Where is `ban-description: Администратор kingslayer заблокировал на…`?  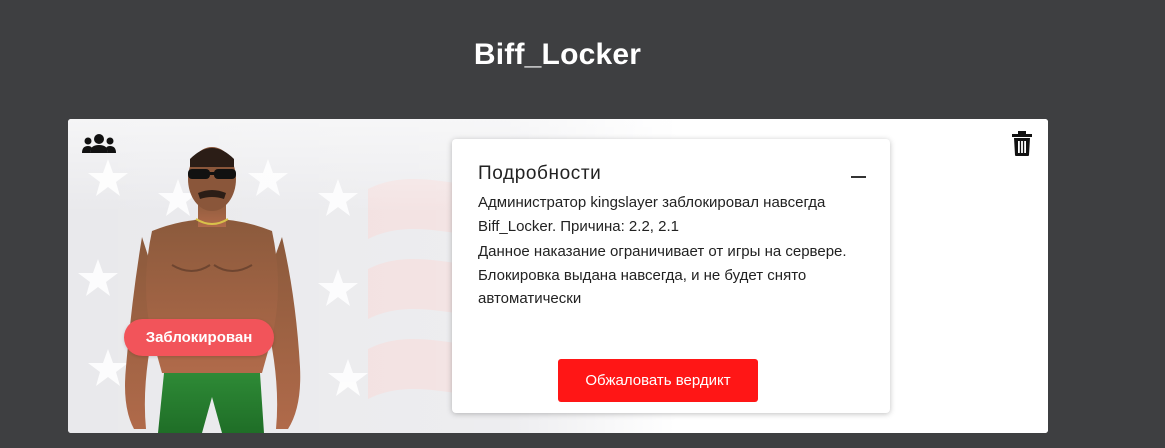
ban-description: Администратор kingslayer заблокировал на… is located at coordinates (652, 214).